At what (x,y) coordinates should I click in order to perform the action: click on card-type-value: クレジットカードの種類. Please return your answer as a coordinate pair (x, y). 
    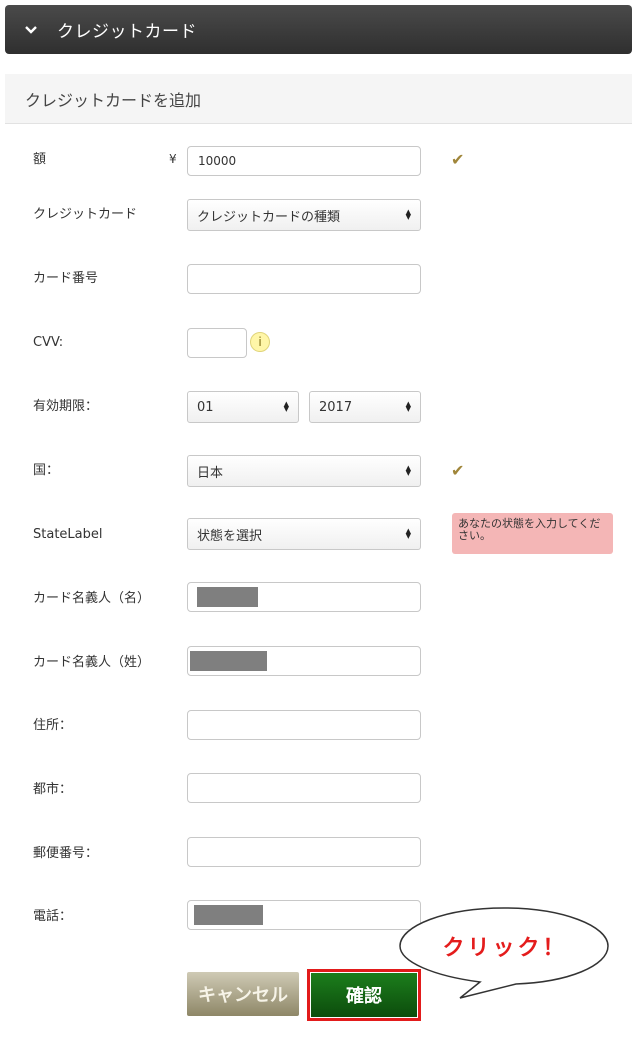
    Looking at the image, I should click on (269, 217).